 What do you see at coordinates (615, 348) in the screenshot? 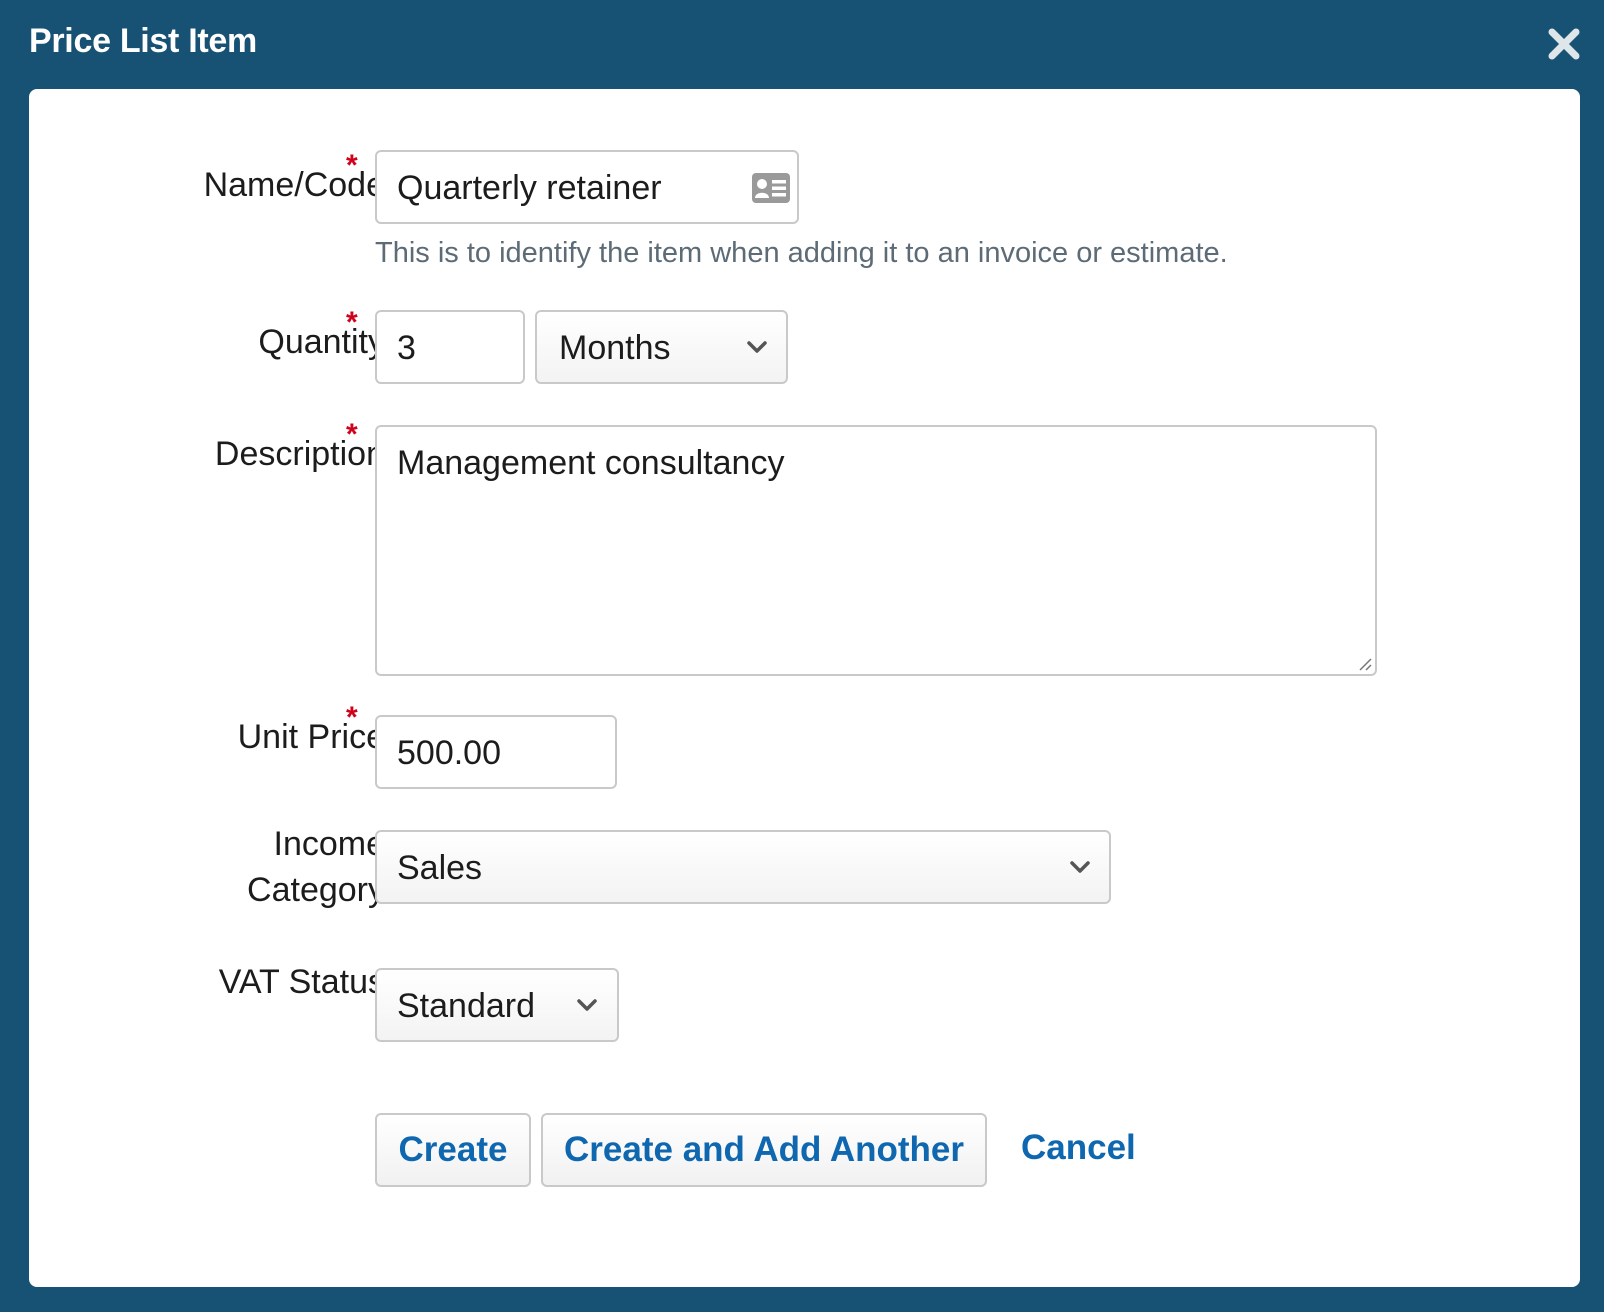
I see `quantity-unit-value: Months` at bounding box center [615, 348].